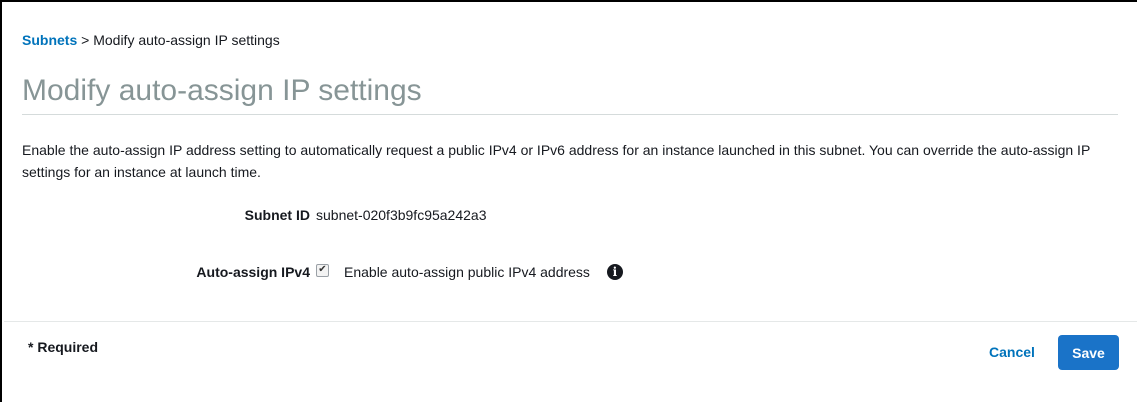 The image size is (1137, 402). Describe the element at coordinates (614, 272) in the screenshot. I see `info-icon: i` at that location.